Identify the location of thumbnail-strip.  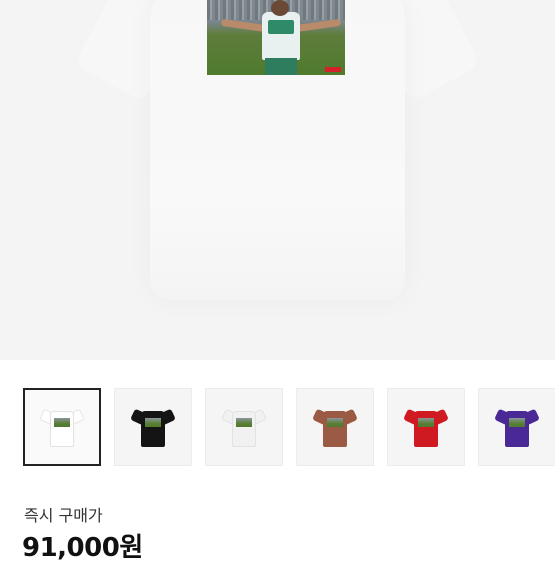
(277, 429).